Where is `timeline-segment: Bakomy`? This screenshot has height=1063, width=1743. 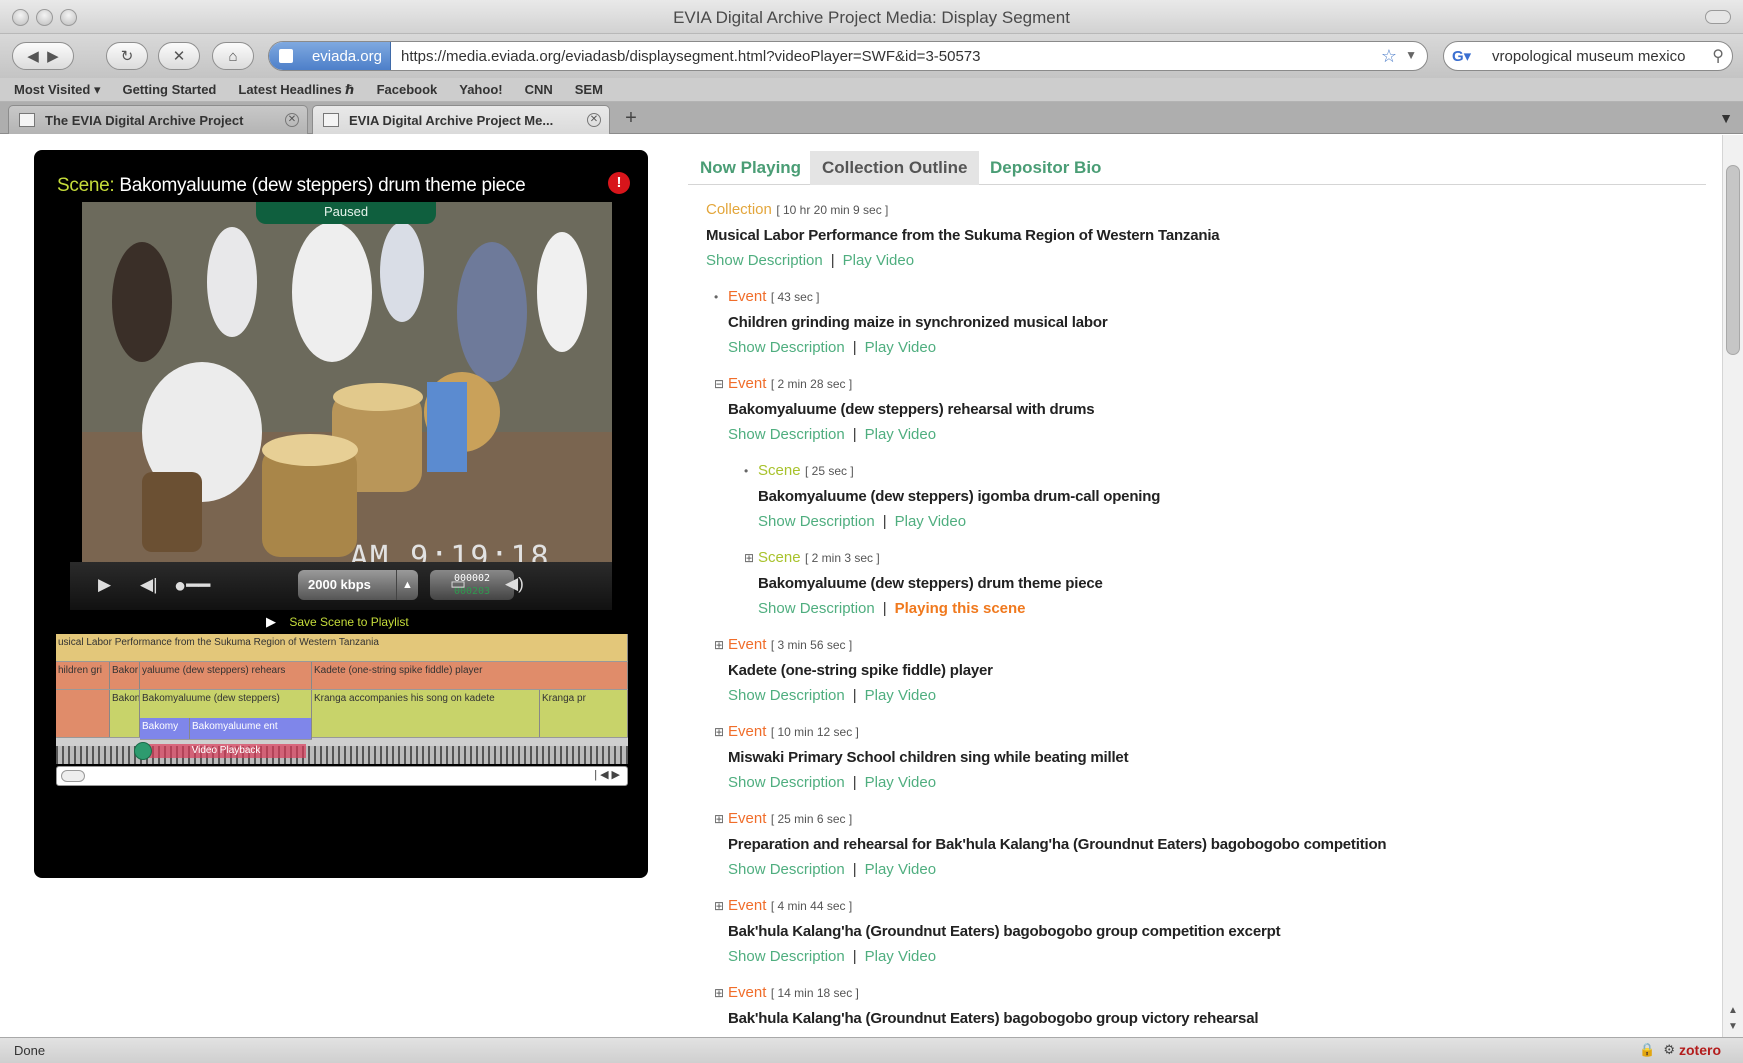
timeline-segment: Bakomy is located at coordinates (165, 728).